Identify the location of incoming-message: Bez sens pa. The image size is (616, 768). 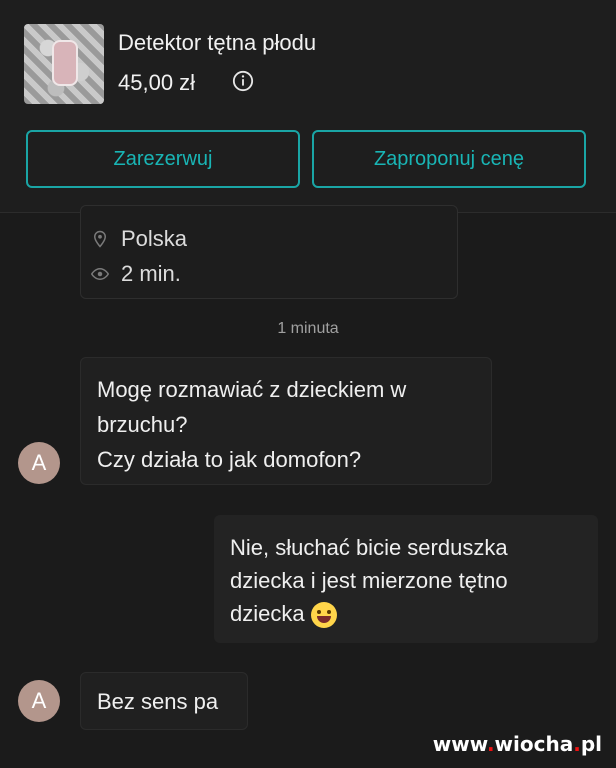
(164, 701).